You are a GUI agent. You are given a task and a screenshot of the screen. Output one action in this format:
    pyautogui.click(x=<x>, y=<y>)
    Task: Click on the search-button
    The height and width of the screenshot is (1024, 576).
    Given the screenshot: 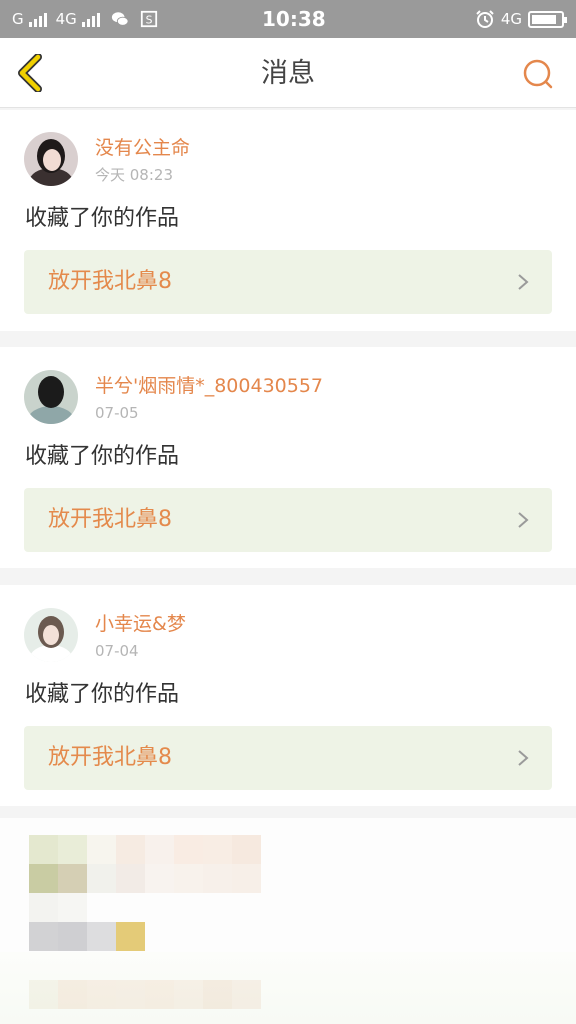 What is the action you would take?
    pyautogui.click(x=538, y=74)
    